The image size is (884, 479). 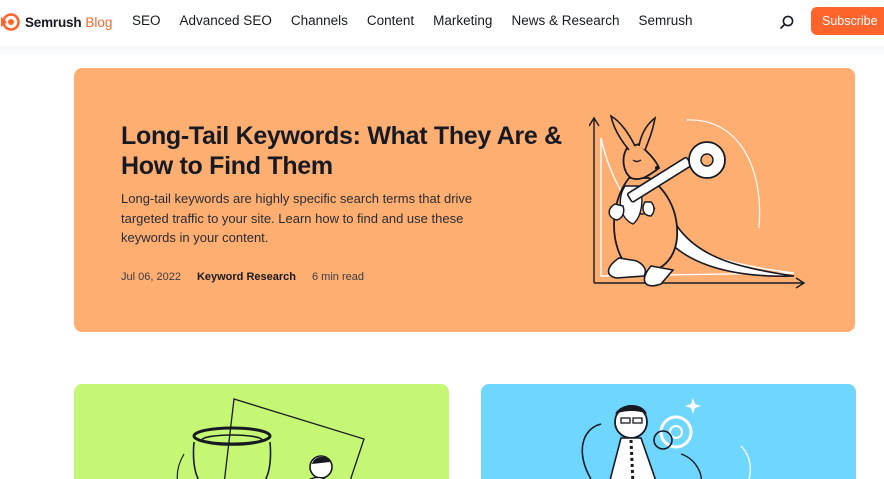 I want to click on semrush-logo-icon, so click(x=10, y=22).